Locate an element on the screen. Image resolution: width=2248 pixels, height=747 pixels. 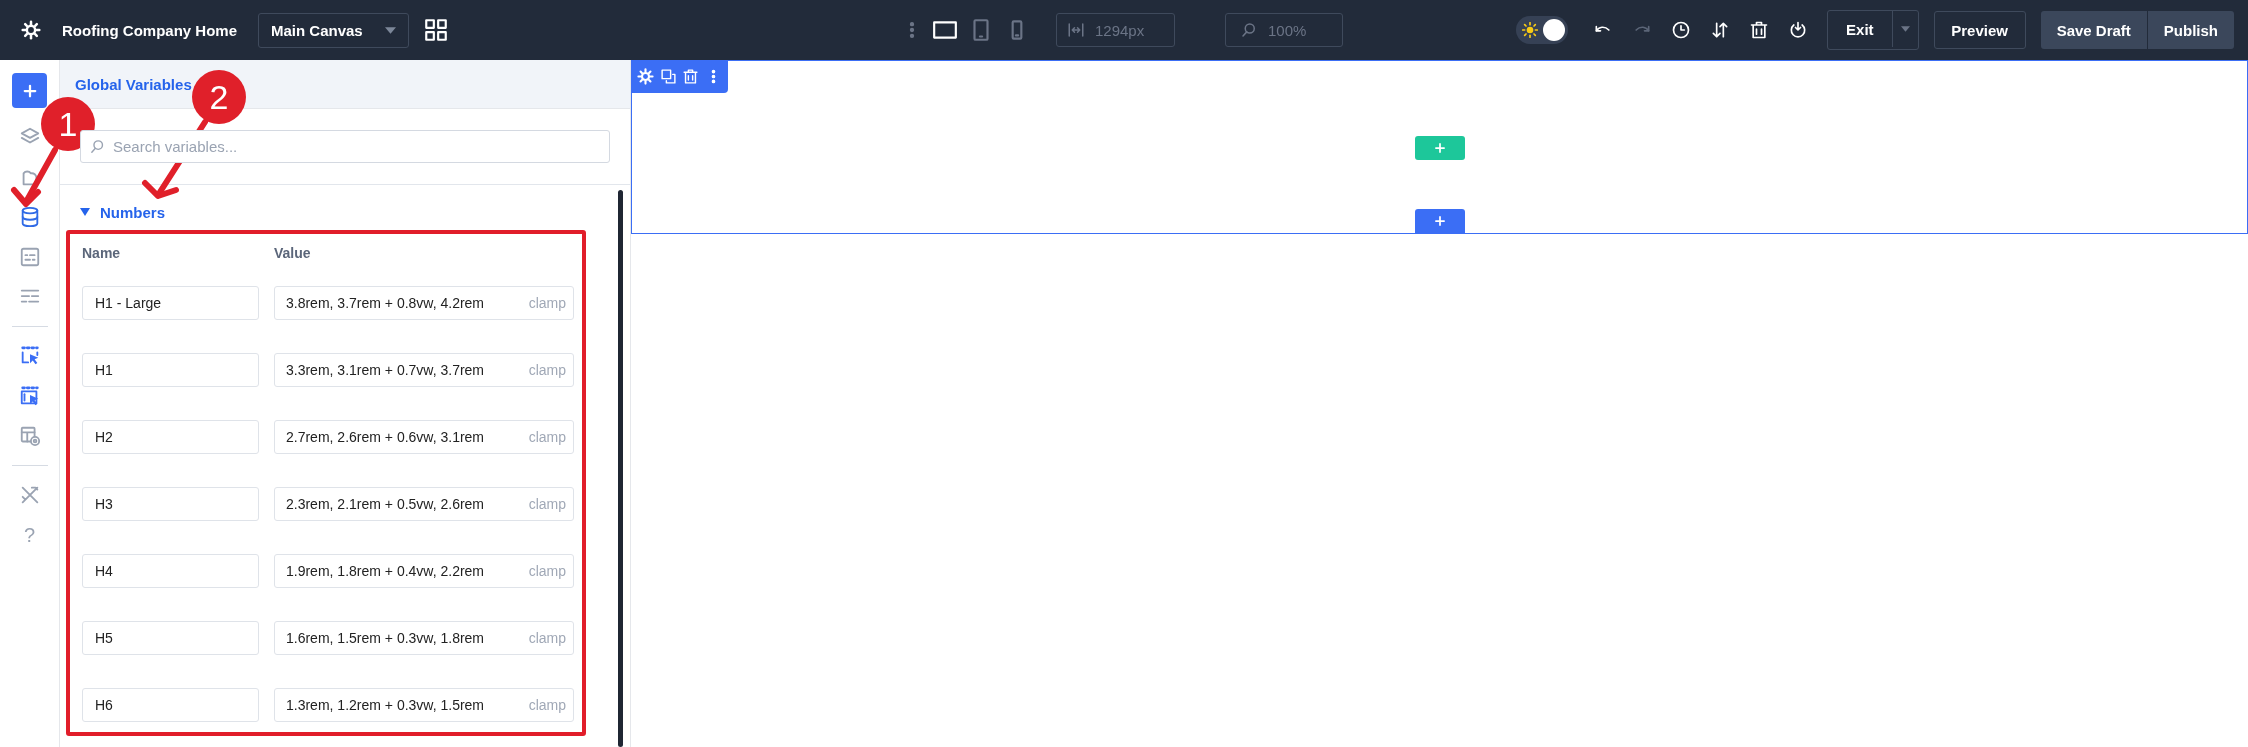
name-field: H4 is located at coordinates (170, 571).